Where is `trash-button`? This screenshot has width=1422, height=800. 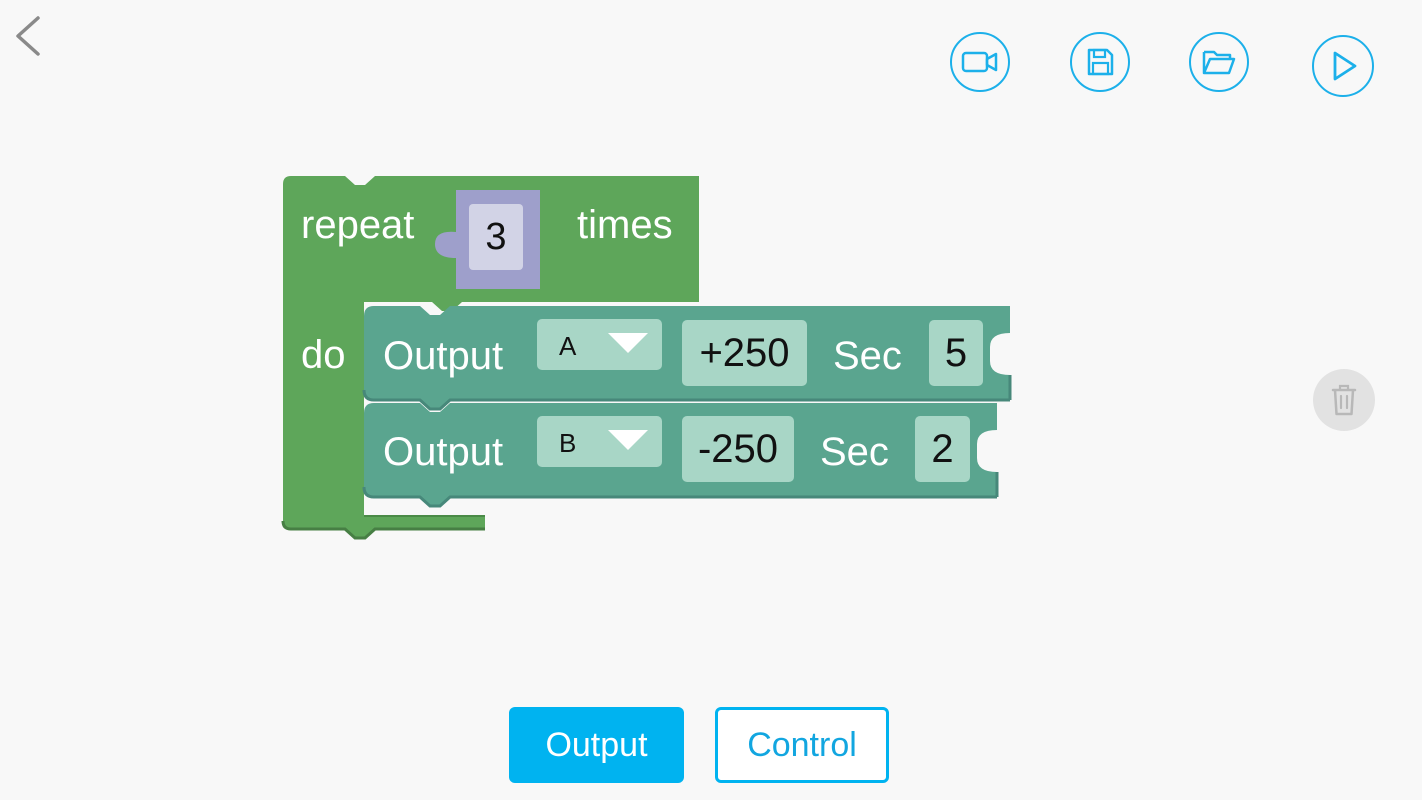
trash-button is located at coordinates (1344, 400).